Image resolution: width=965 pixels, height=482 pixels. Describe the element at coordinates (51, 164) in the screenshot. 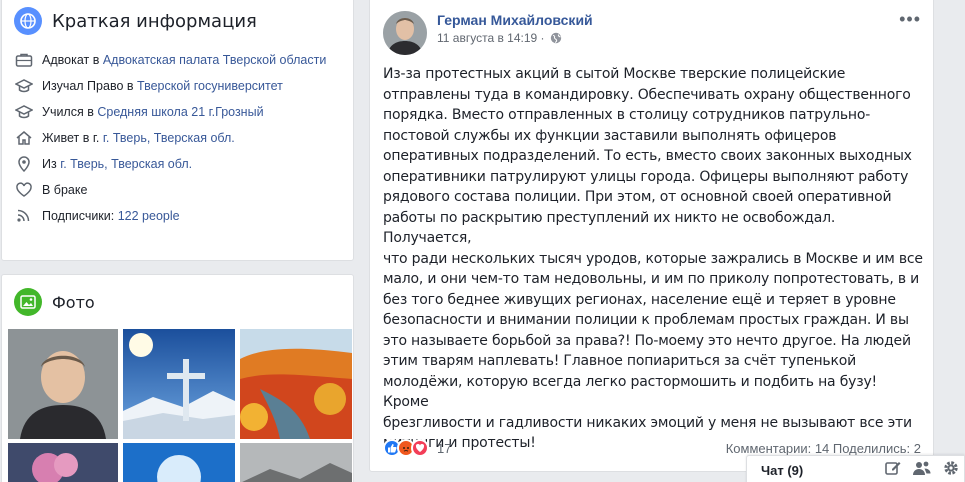

I see `intro-from-prefix: Из` at that location.